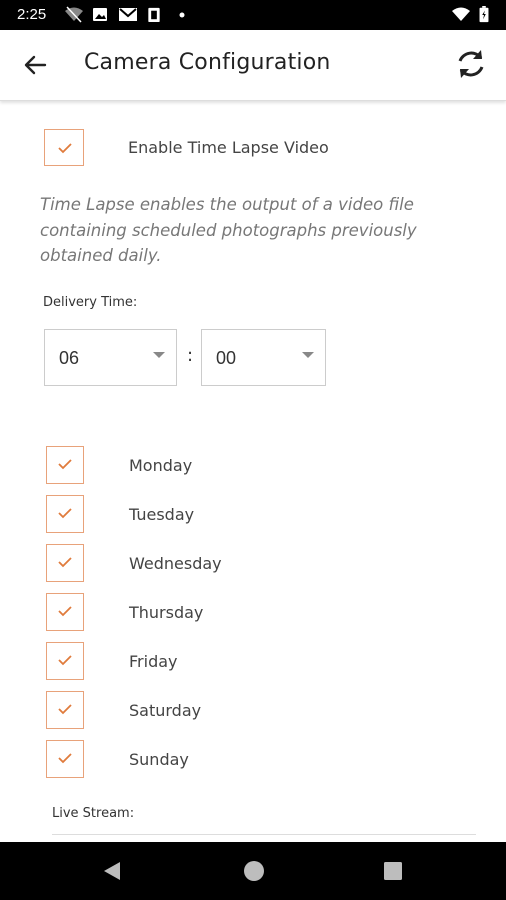 Image resolution: width=506 pixels, height=900 pixels. Describe the element at coordinates (154, 15) in the screenshot. I see `clipboard-icon` at that location.